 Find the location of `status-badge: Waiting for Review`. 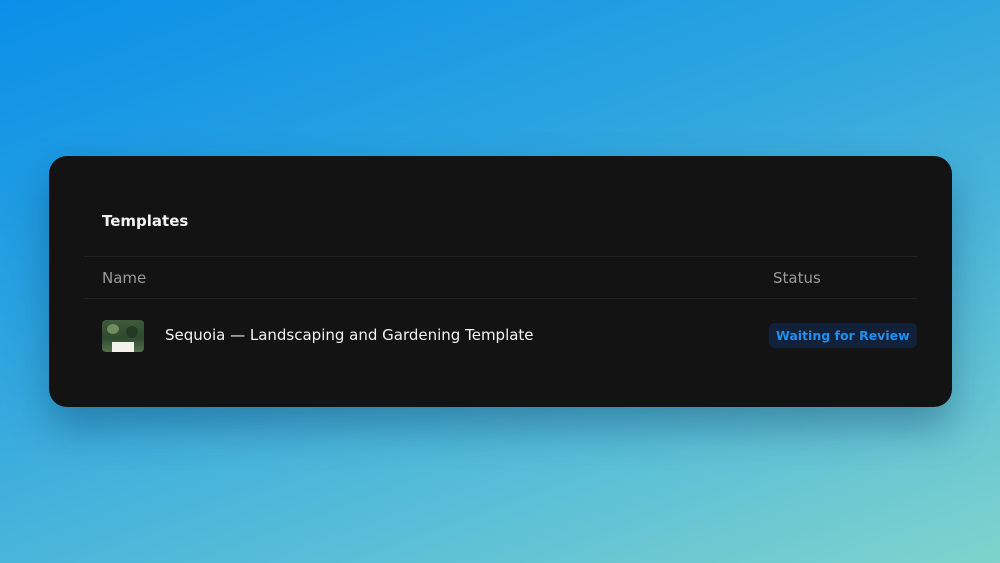

status-badge: Waiting for Review is located at coordinates (843, 335).